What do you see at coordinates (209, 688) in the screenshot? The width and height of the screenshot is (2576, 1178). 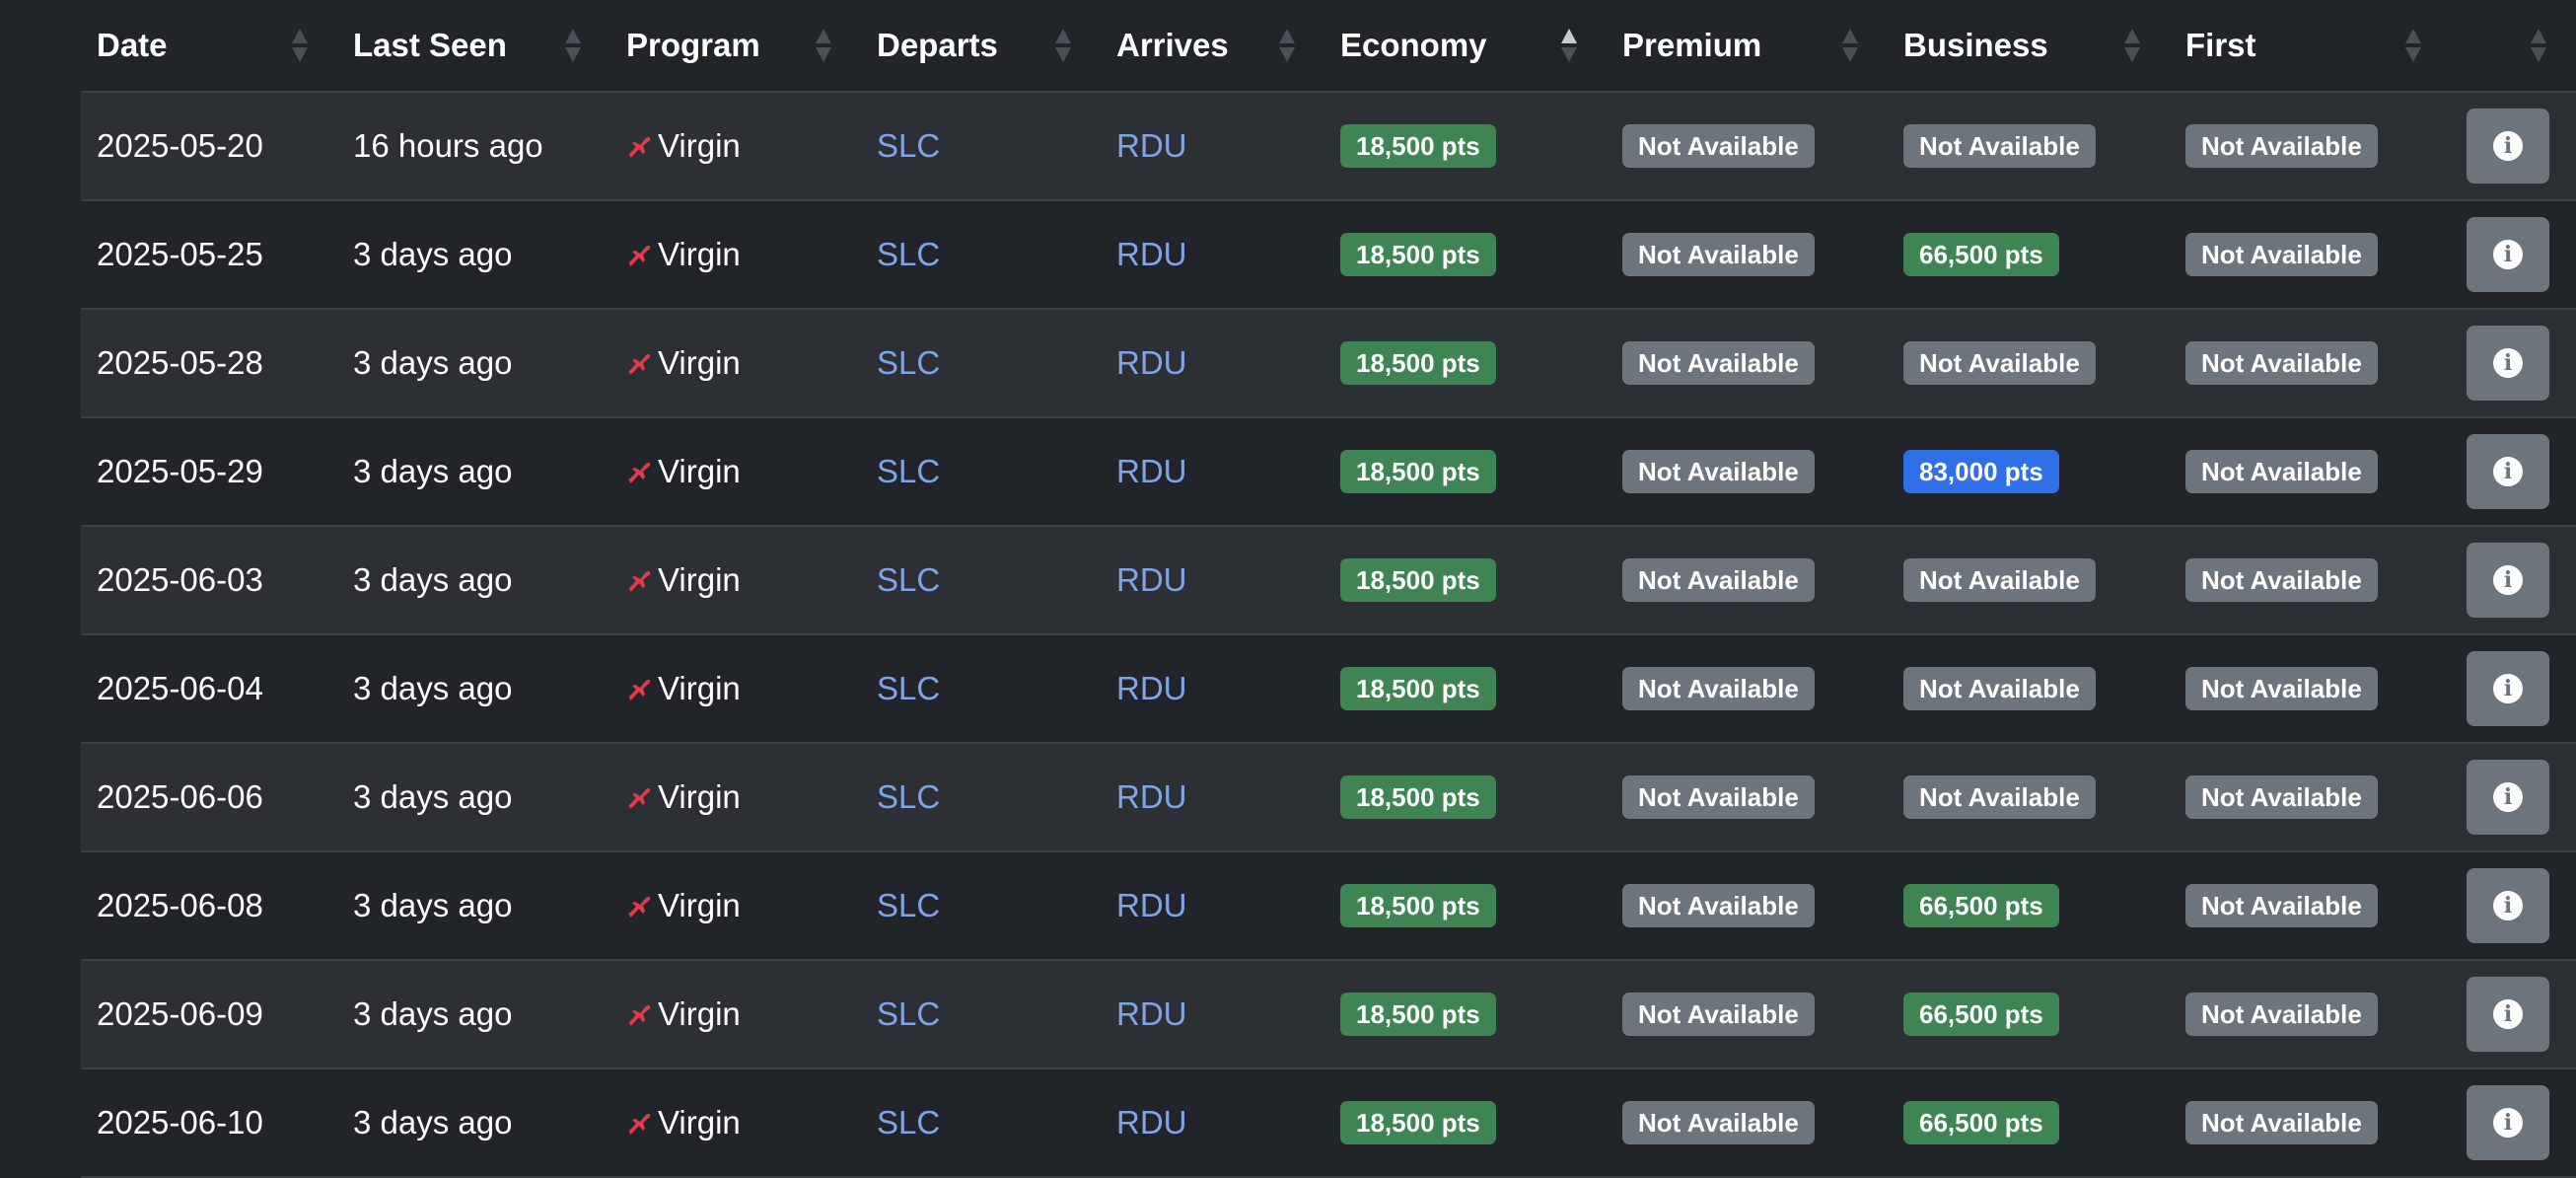 I see `cell-date: 2025-06-04` at bounding box center [209, 688].